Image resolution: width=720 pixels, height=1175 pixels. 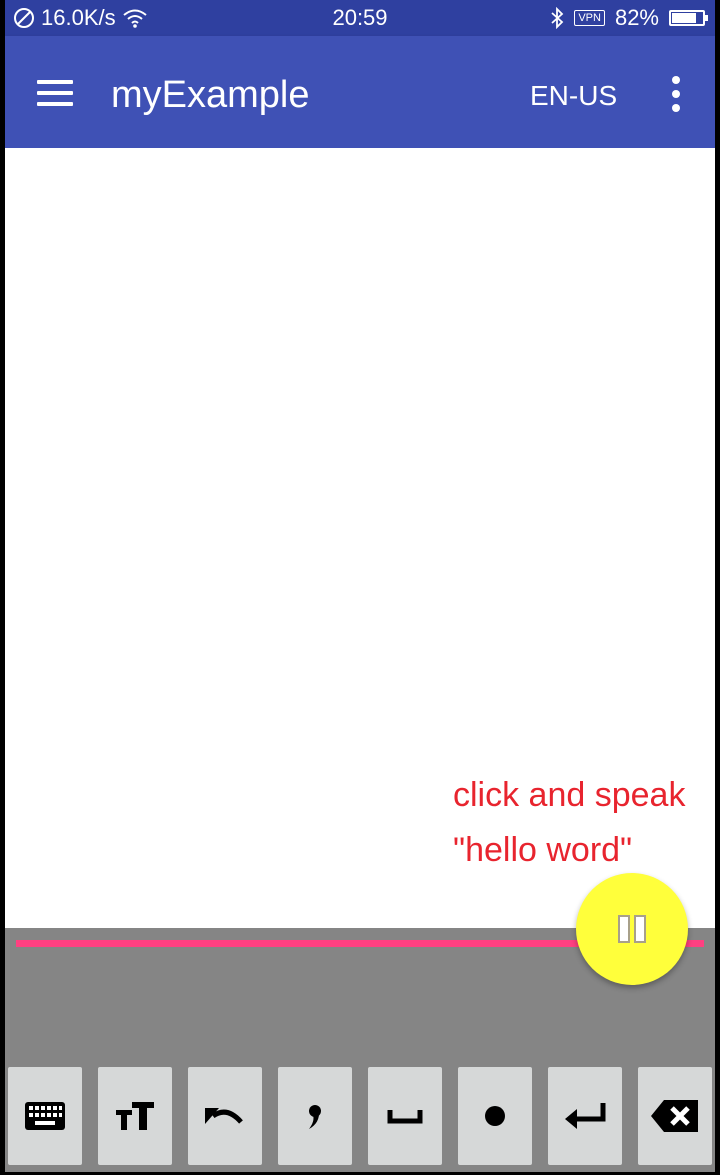 I want to click on comma-icon, so click(x=315, y=1117).